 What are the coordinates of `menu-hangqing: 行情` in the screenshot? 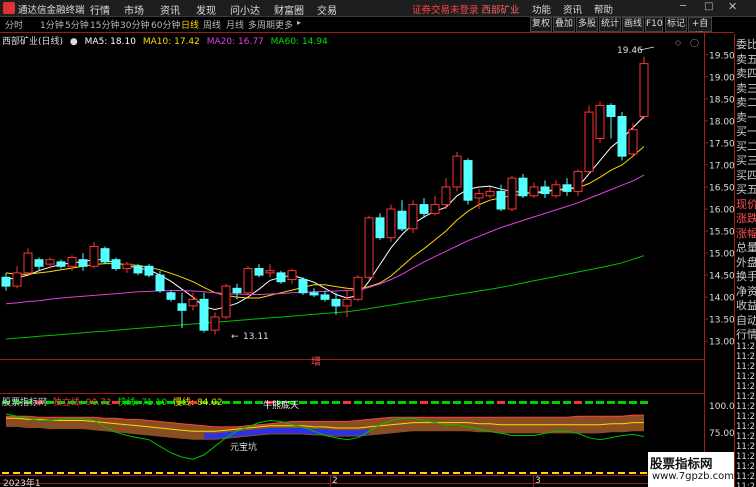 It's located at (100, 9).